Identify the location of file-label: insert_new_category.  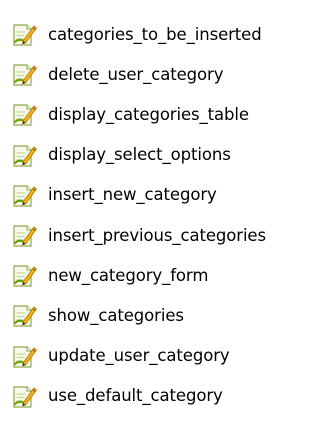
(132, 195).